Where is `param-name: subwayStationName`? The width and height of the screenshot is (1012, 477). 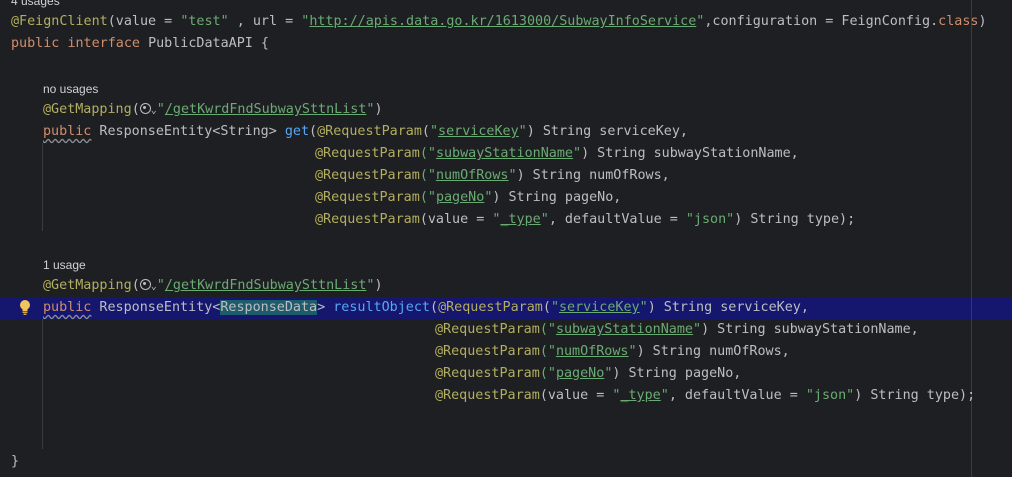 param-name: subwayStationName is located at coordinates (624, 329).